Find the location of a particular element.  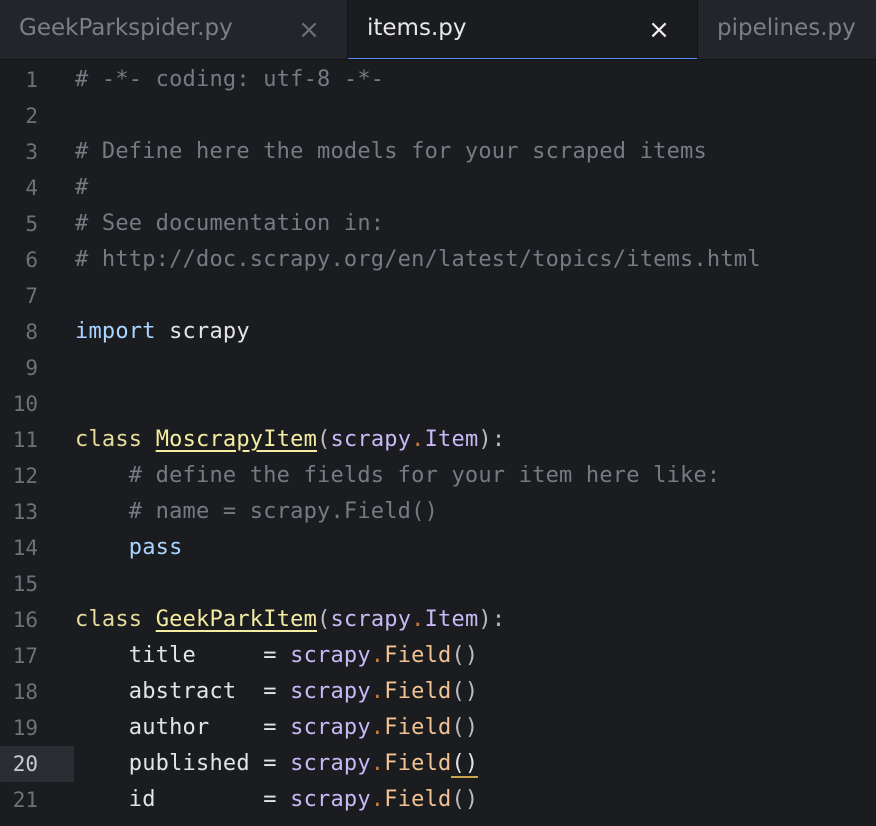

tab-label: pipelines.py is located at coordinates (786, 28).